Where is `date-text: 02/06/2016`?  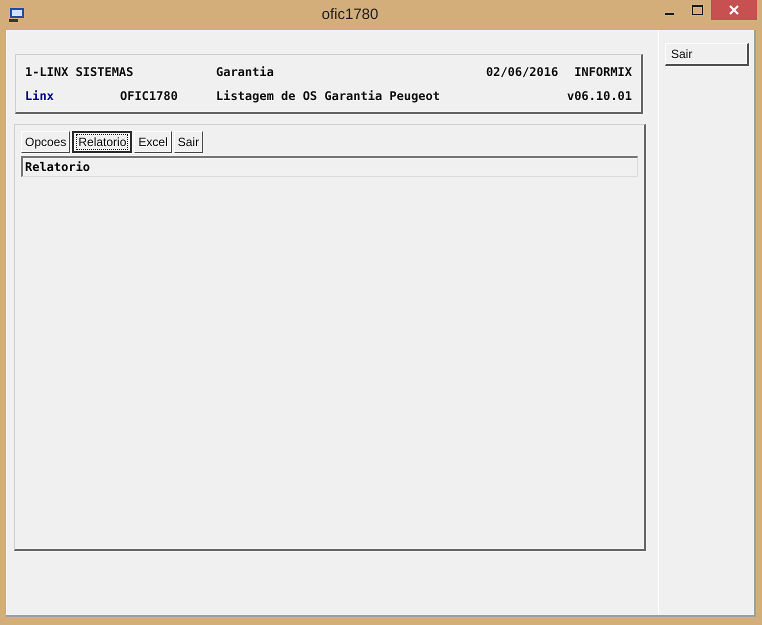 date-text: 02/06/2016 is located at coordinates (522, 72).